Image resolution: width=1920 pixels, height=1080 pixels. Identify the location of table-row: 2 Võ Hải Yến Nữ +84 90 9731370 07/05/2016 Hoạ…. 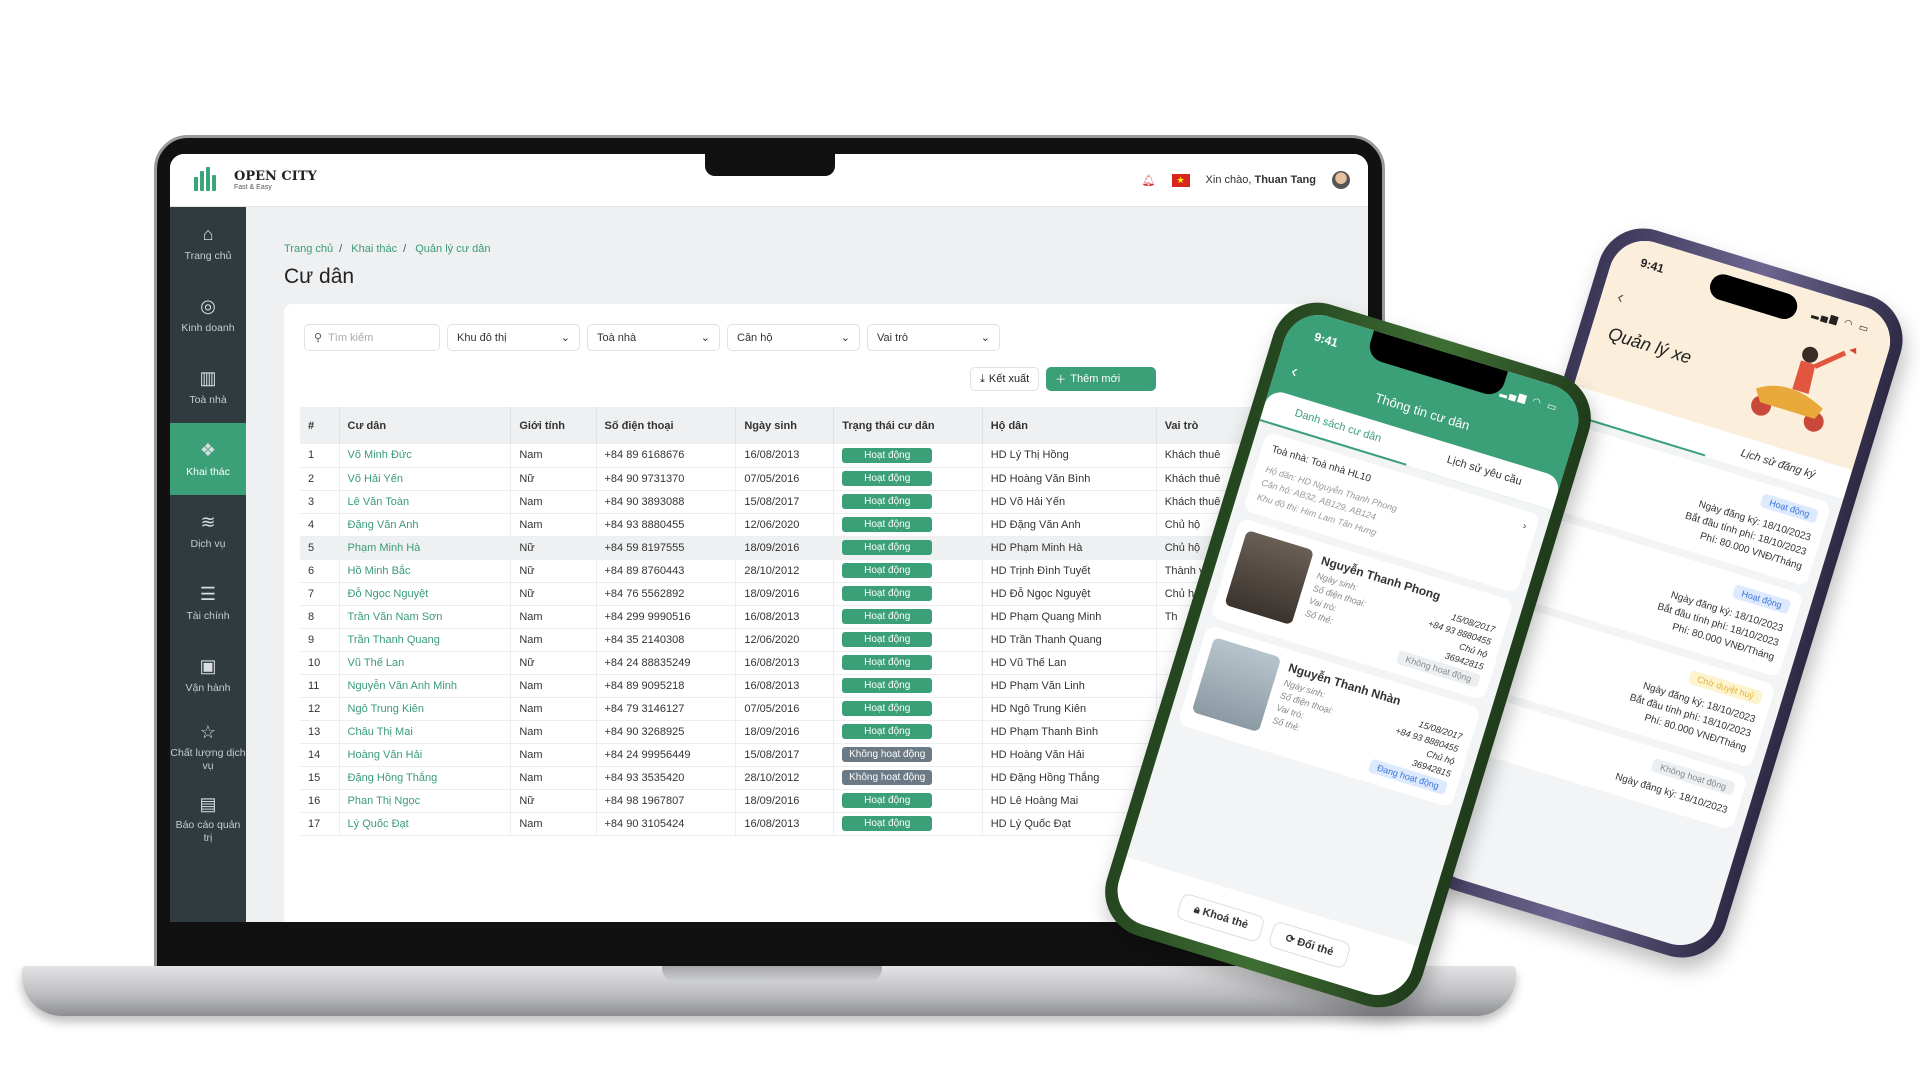
(820, 479).